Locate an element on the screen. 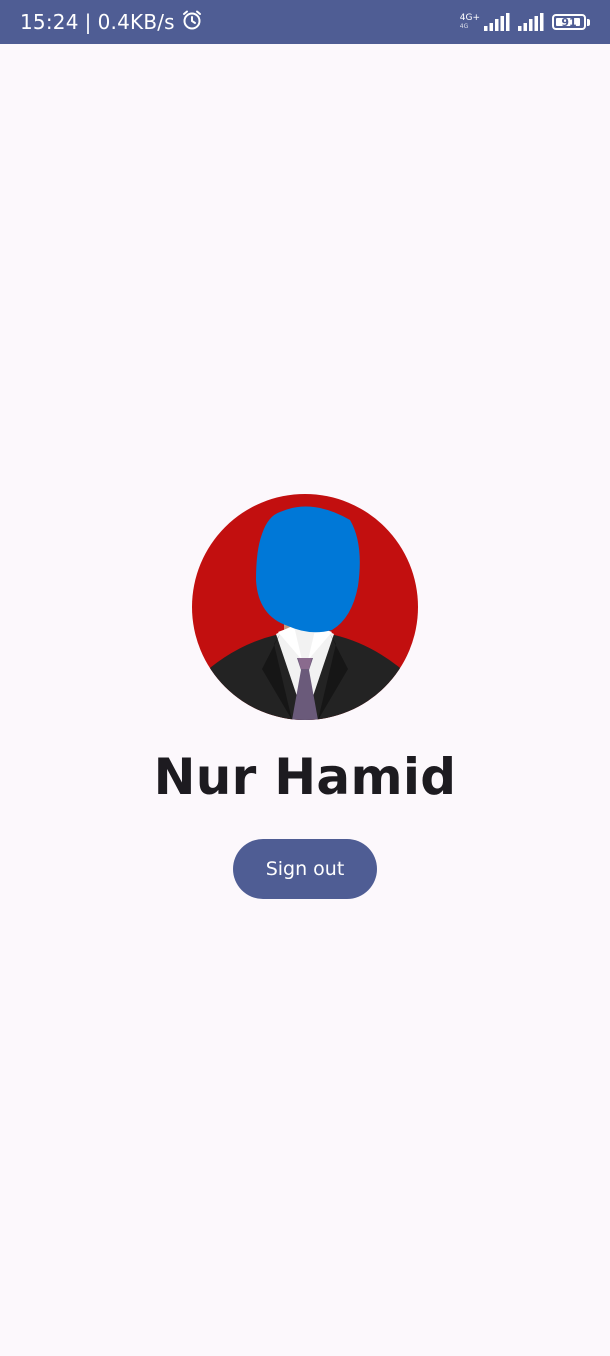 The width and height of the screenshot is (610, 1356). status-bar: 15:24 | 0.4KB/s 4G+ 4G 91 is located at coordinates (305, 22).